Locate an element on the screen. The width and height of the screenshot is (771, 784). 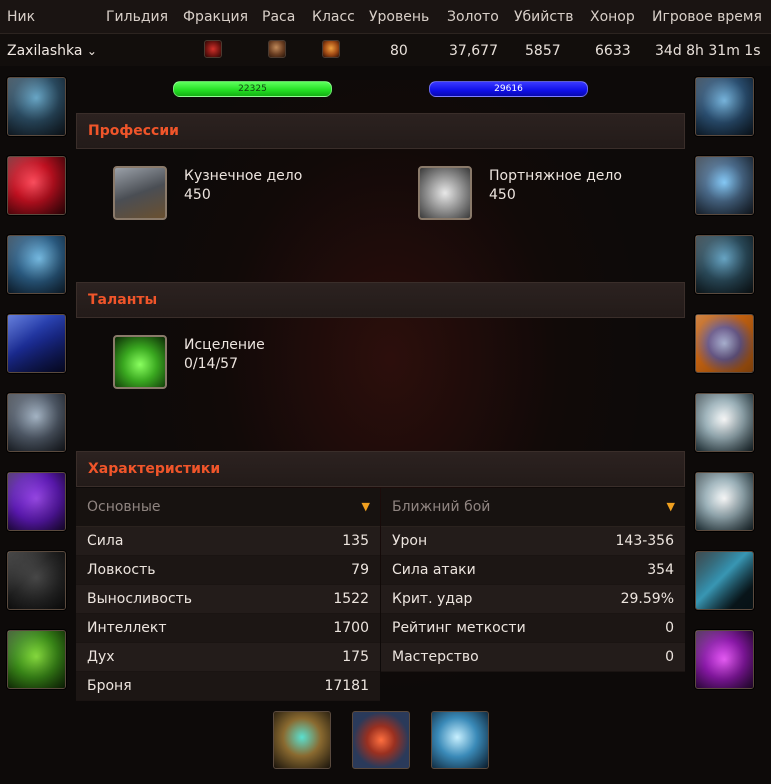
feet-boots-icon is located at coordinates (724, 343).